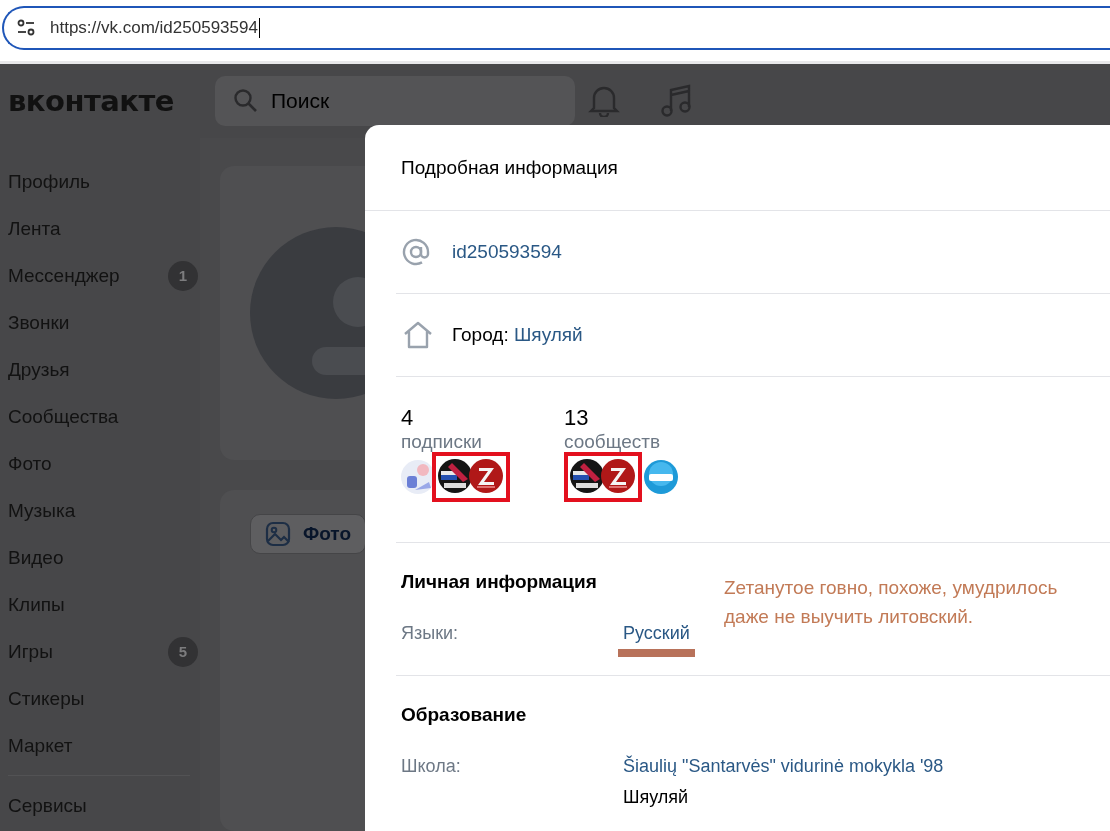 The height and width of the screenshot is (831, 1110). I want to click on at-sign-icon, so click(416, 252).